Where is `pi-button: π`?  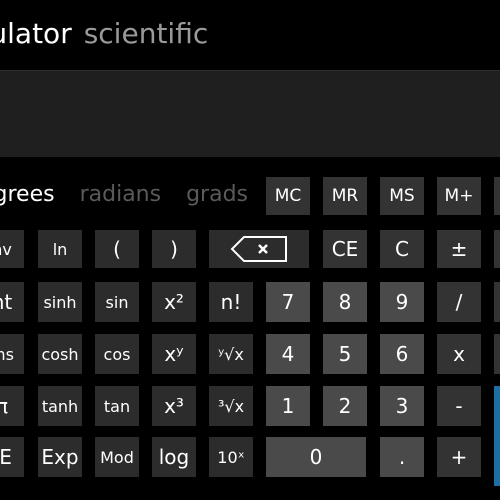 pi-button: π is located at coordinates (12, 406).